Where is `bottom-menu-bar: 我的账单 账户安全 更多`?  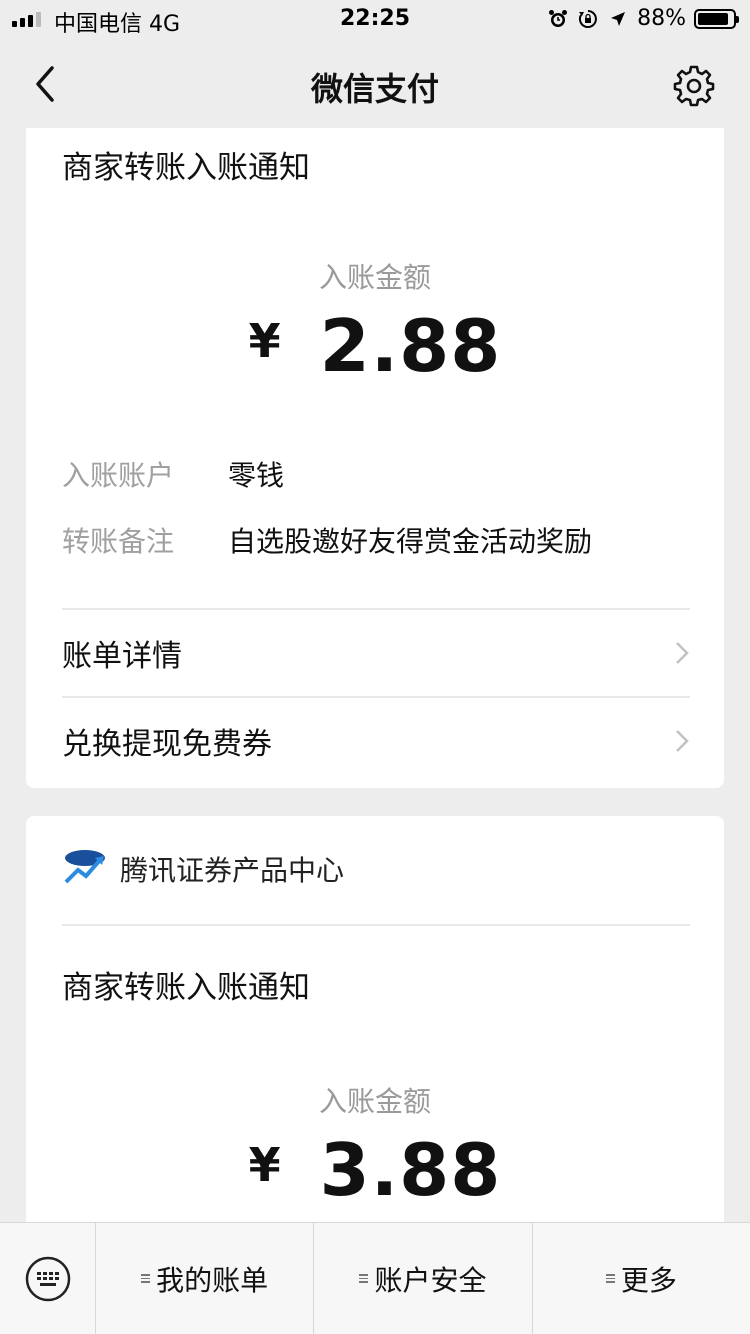
bottom-menu-bar: 我的账单 账户安全 更多 is located at coordinates (375, 1278).